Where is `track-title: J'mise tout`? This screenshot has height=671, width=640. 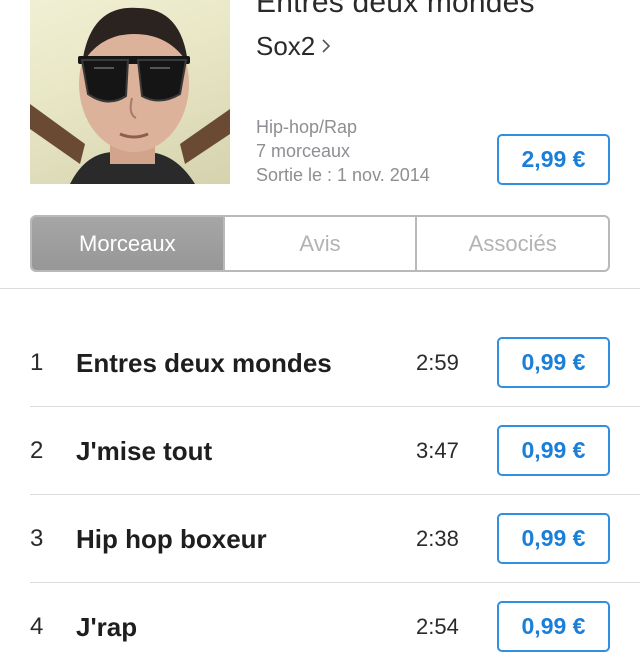 track-title: J'mise tout is located at coordinates (144, 450).